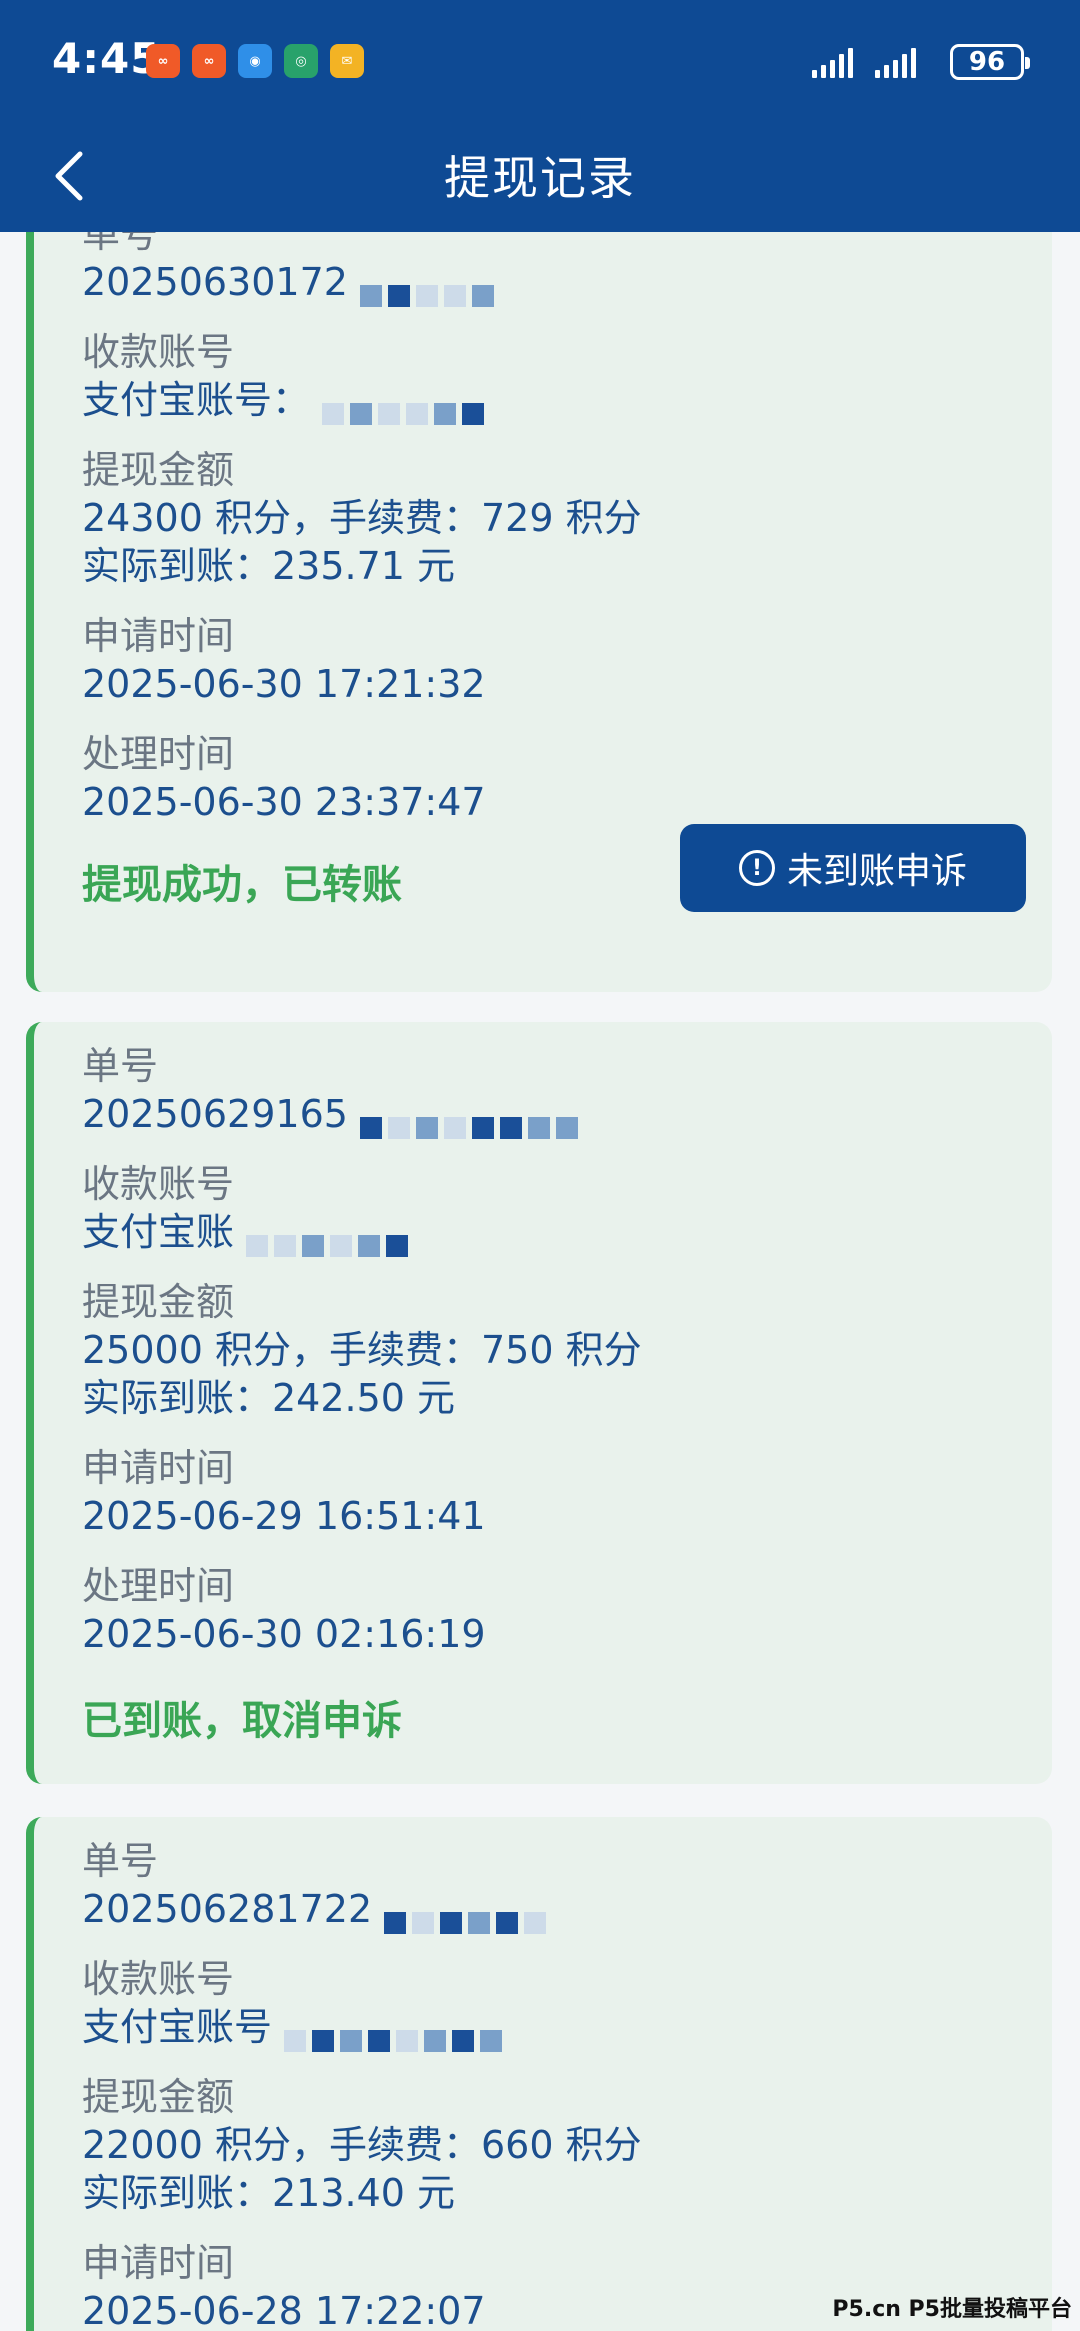 The height and width of the screenshot is (2331, 1080). Describe the element at coordinates (333, 1114) in the screenshot. I see `order-number-value: 20250629165` at that location.